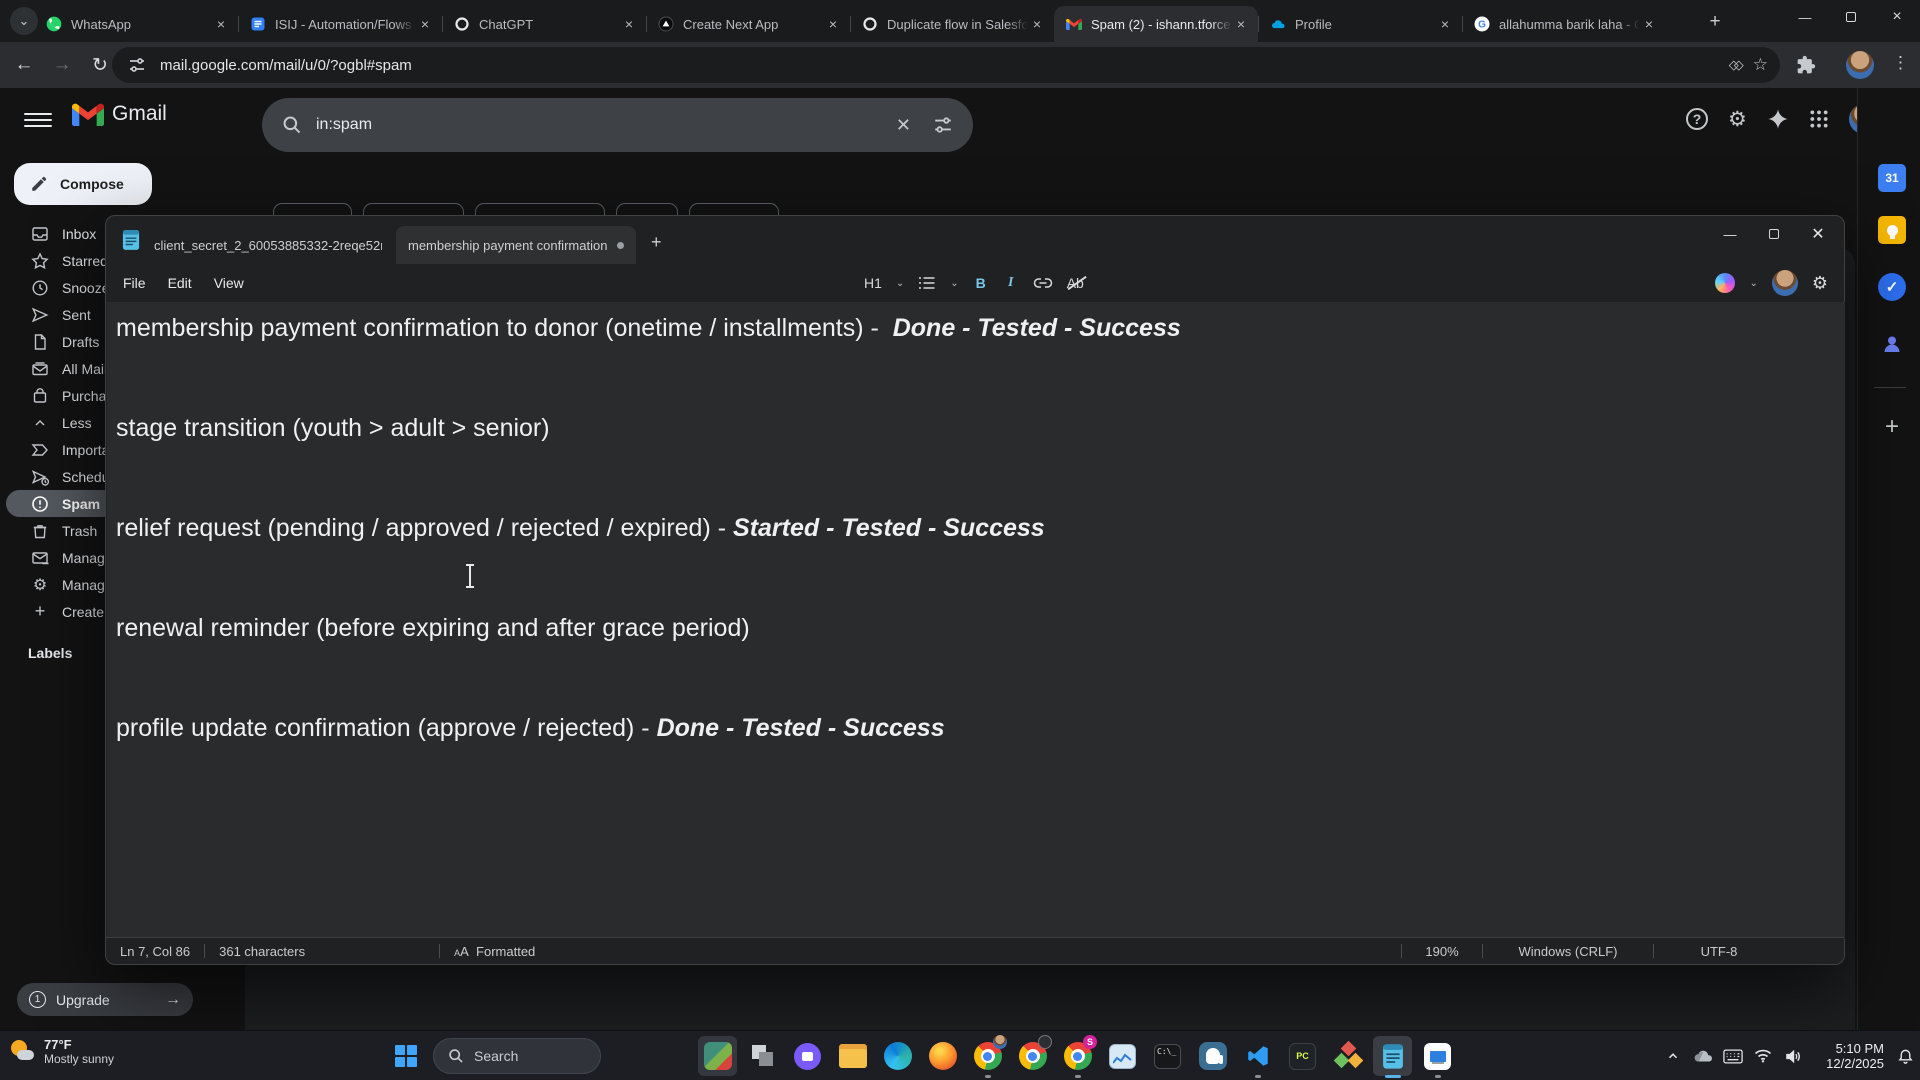  Describe the element at coordinates (1892, 178) in the screenshot. I see `calendar-icon: 31` at that location.